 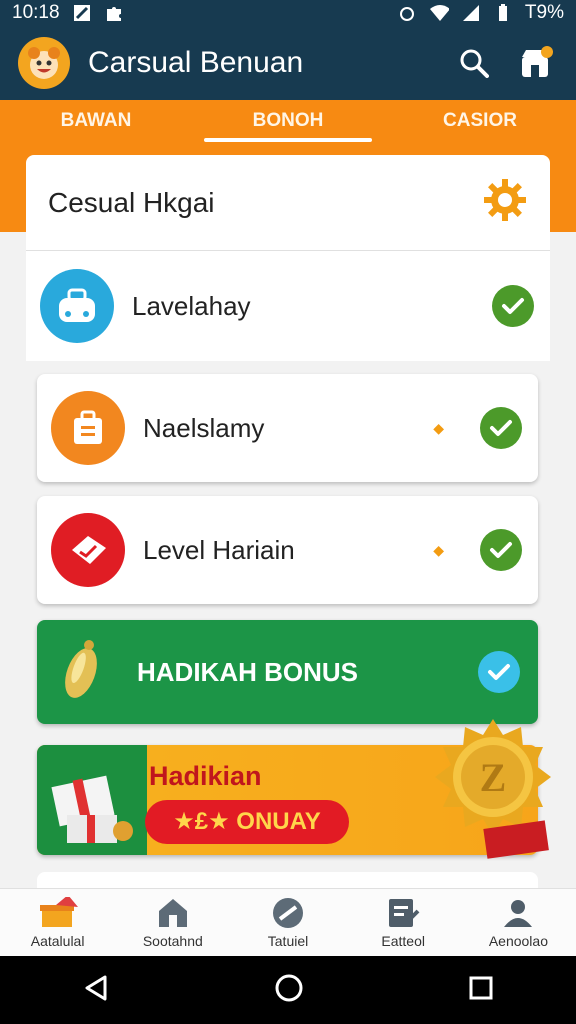 I want to click on nav-item-aenoolao: Aenoolao, so click(x=518, y=922).